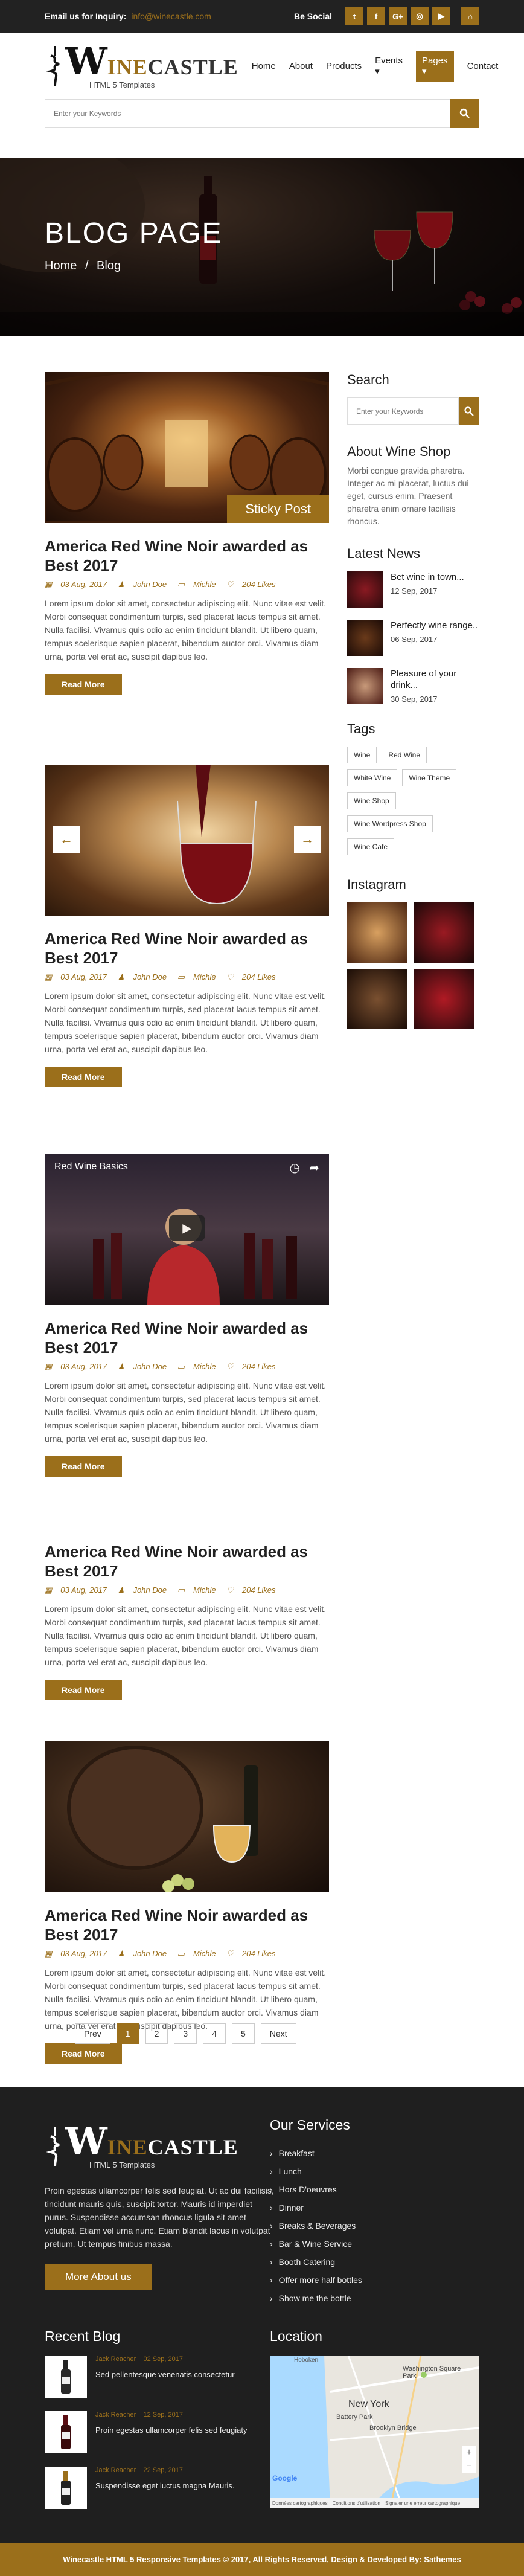  What do you see at coordinates (159, 2146) in the screenshot?
I see `footer-logo: WINECASTLE HTML 5 Templates` at bounding box center [159, 2146].